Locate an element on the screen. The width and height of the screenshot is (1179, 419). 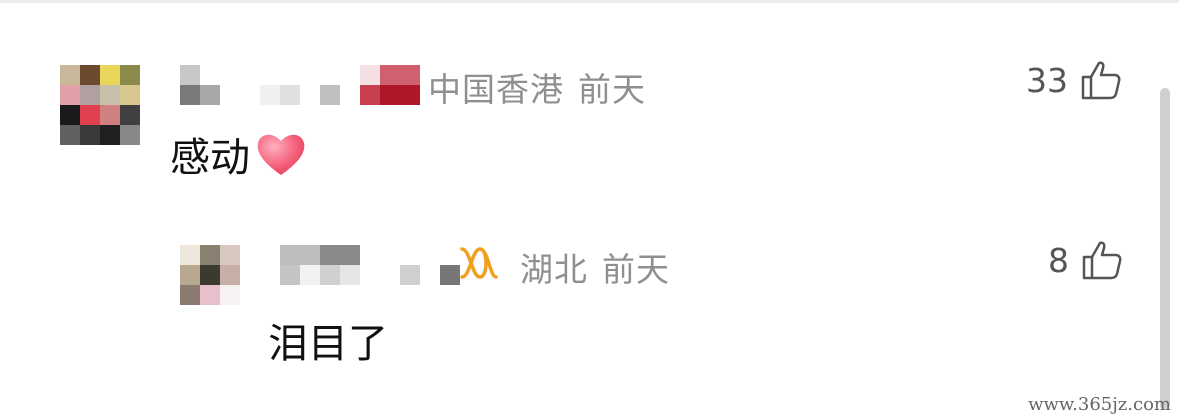
comment-text: 感动 is located at coordinates (210, 158).